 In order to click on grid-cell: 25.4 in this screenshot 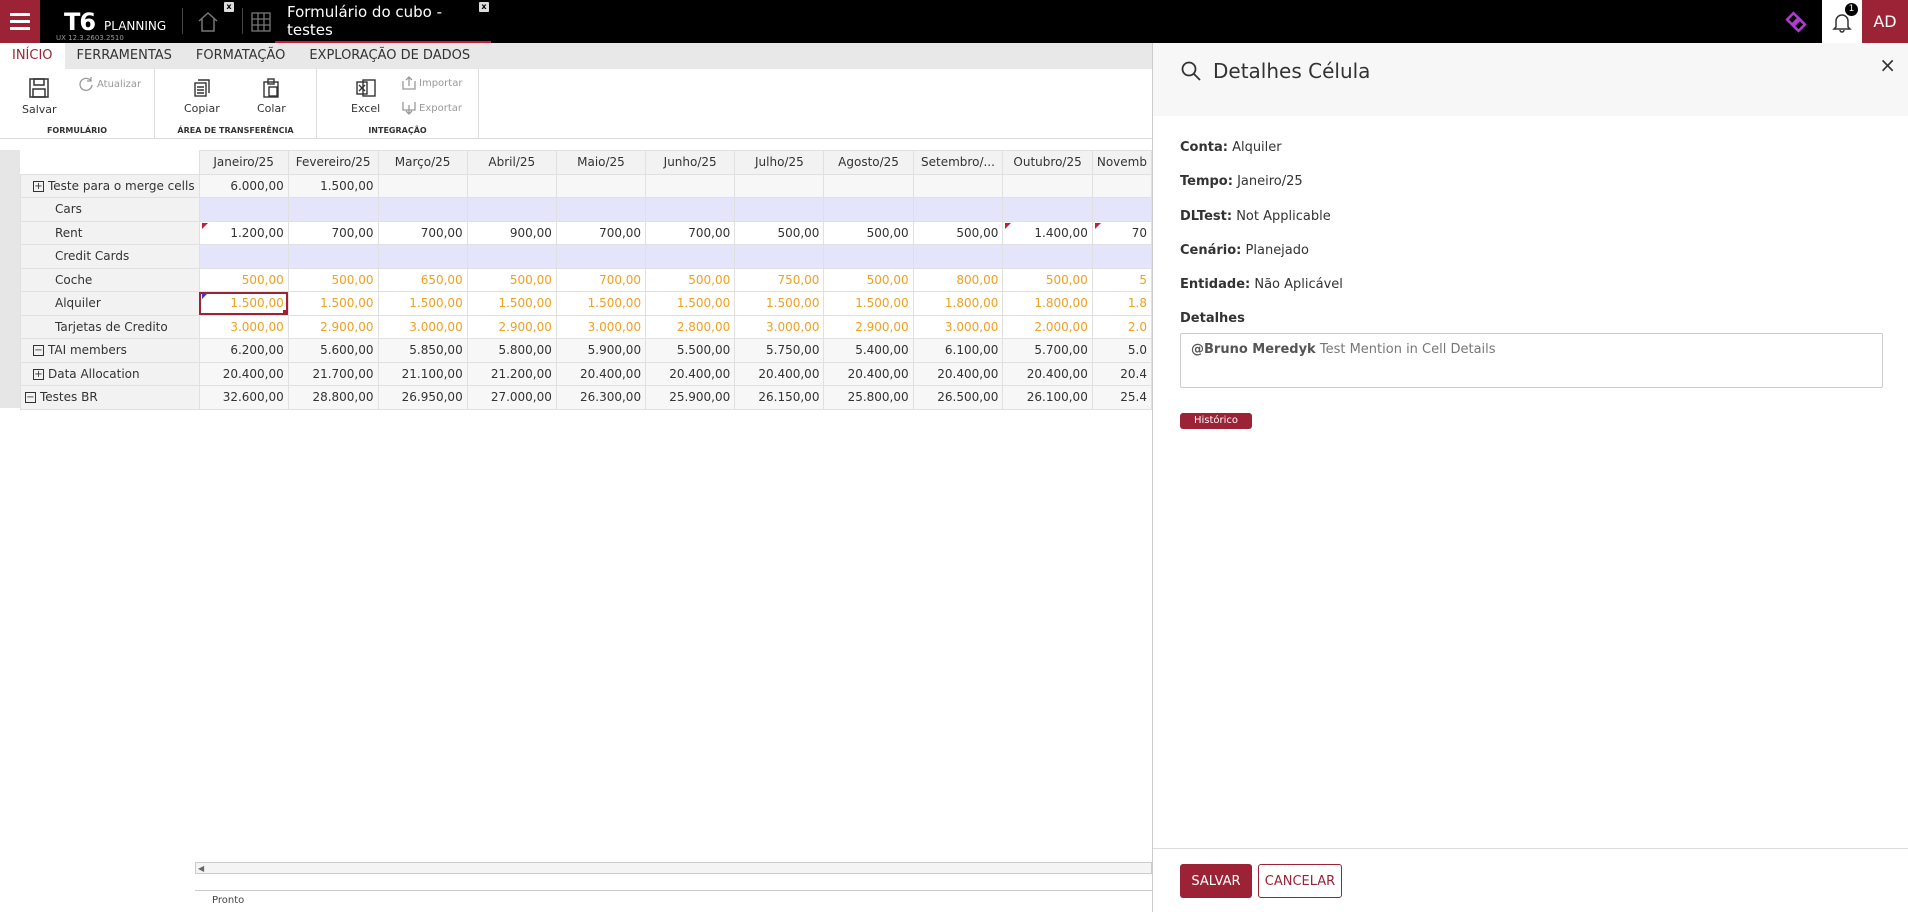, I will do `click(1122, 397)`.